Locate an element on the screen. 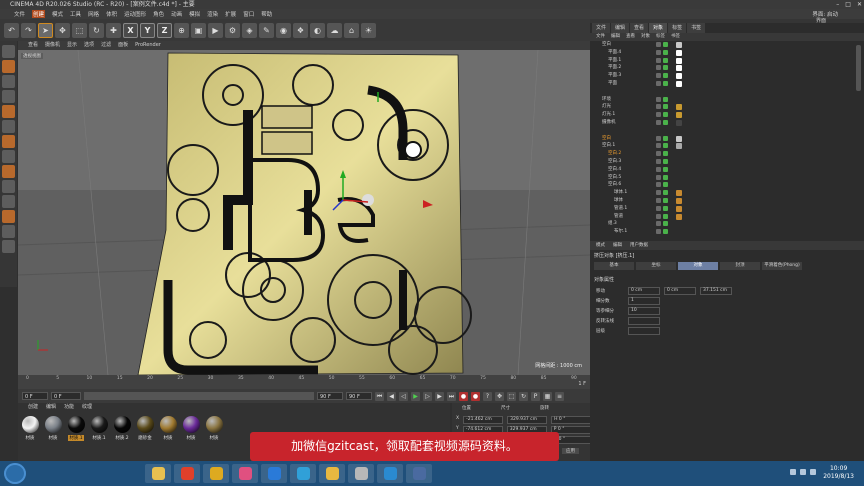 This screenshot has width=864, height=486. object-row: 管道 is located at coordinates (722, 217).